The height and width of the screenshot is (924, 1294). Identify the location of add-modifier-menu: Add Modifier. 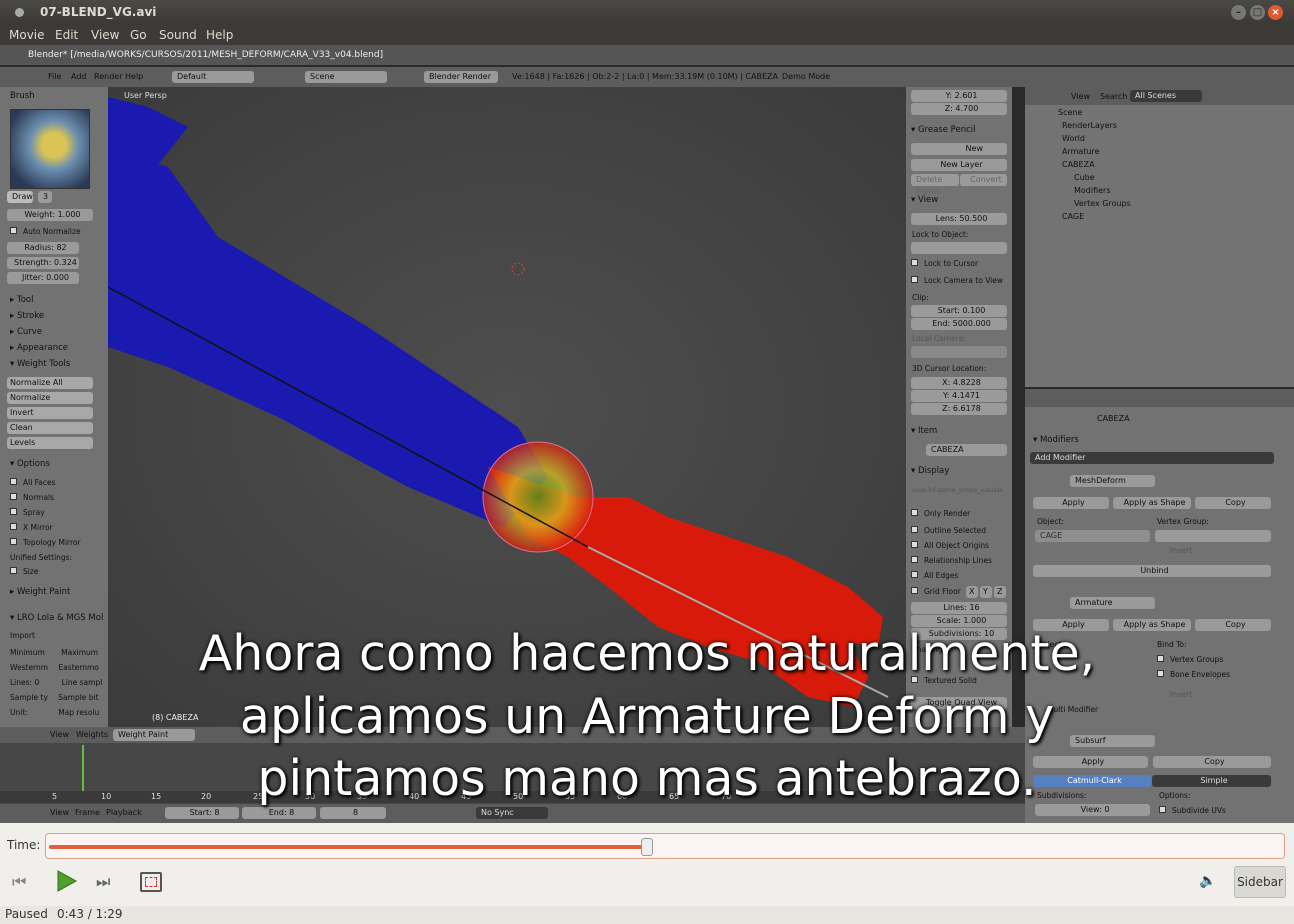
(1152, 458).